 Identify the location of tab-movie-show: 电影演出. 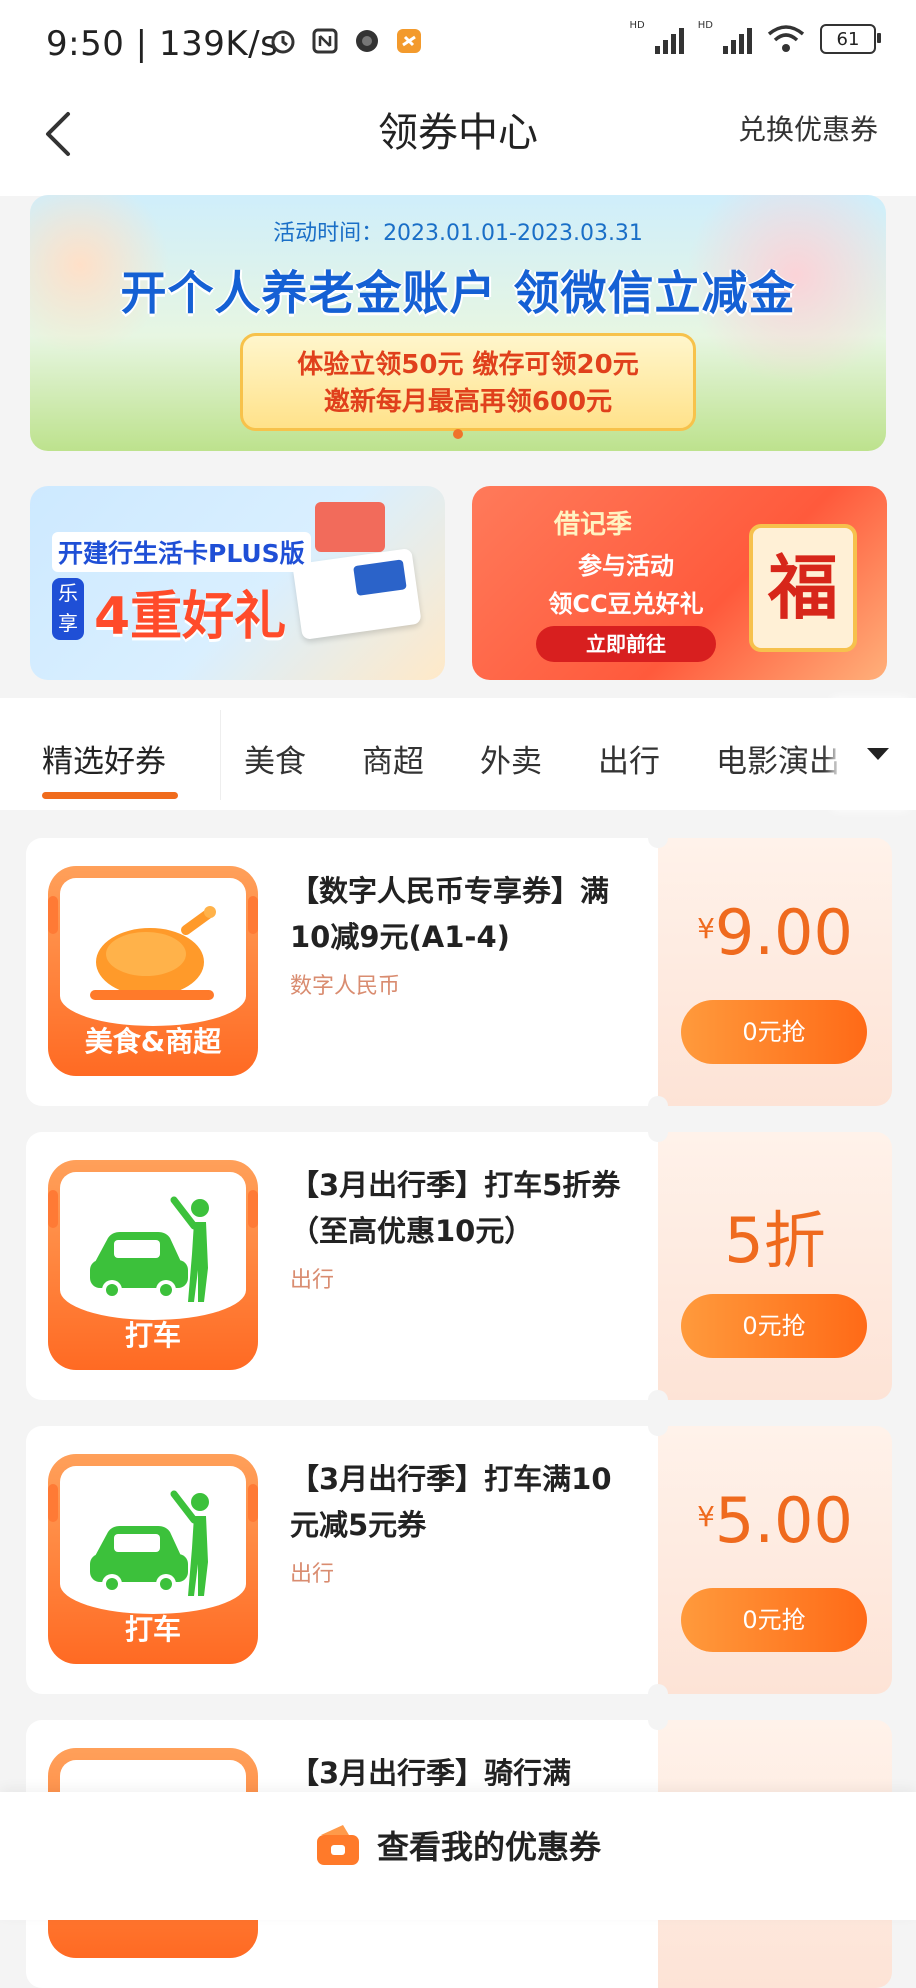
(778, 758).